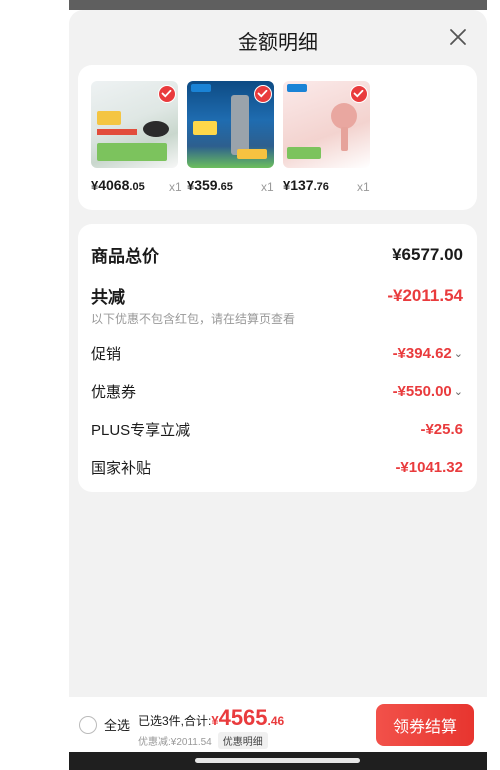 Image resolution: width=500 pixels, height=770 pixels. Describe the element at coordinates (277, 295) in the screenshot. I see `total-reduction-row: 共减 -¥2011.54` at that location.